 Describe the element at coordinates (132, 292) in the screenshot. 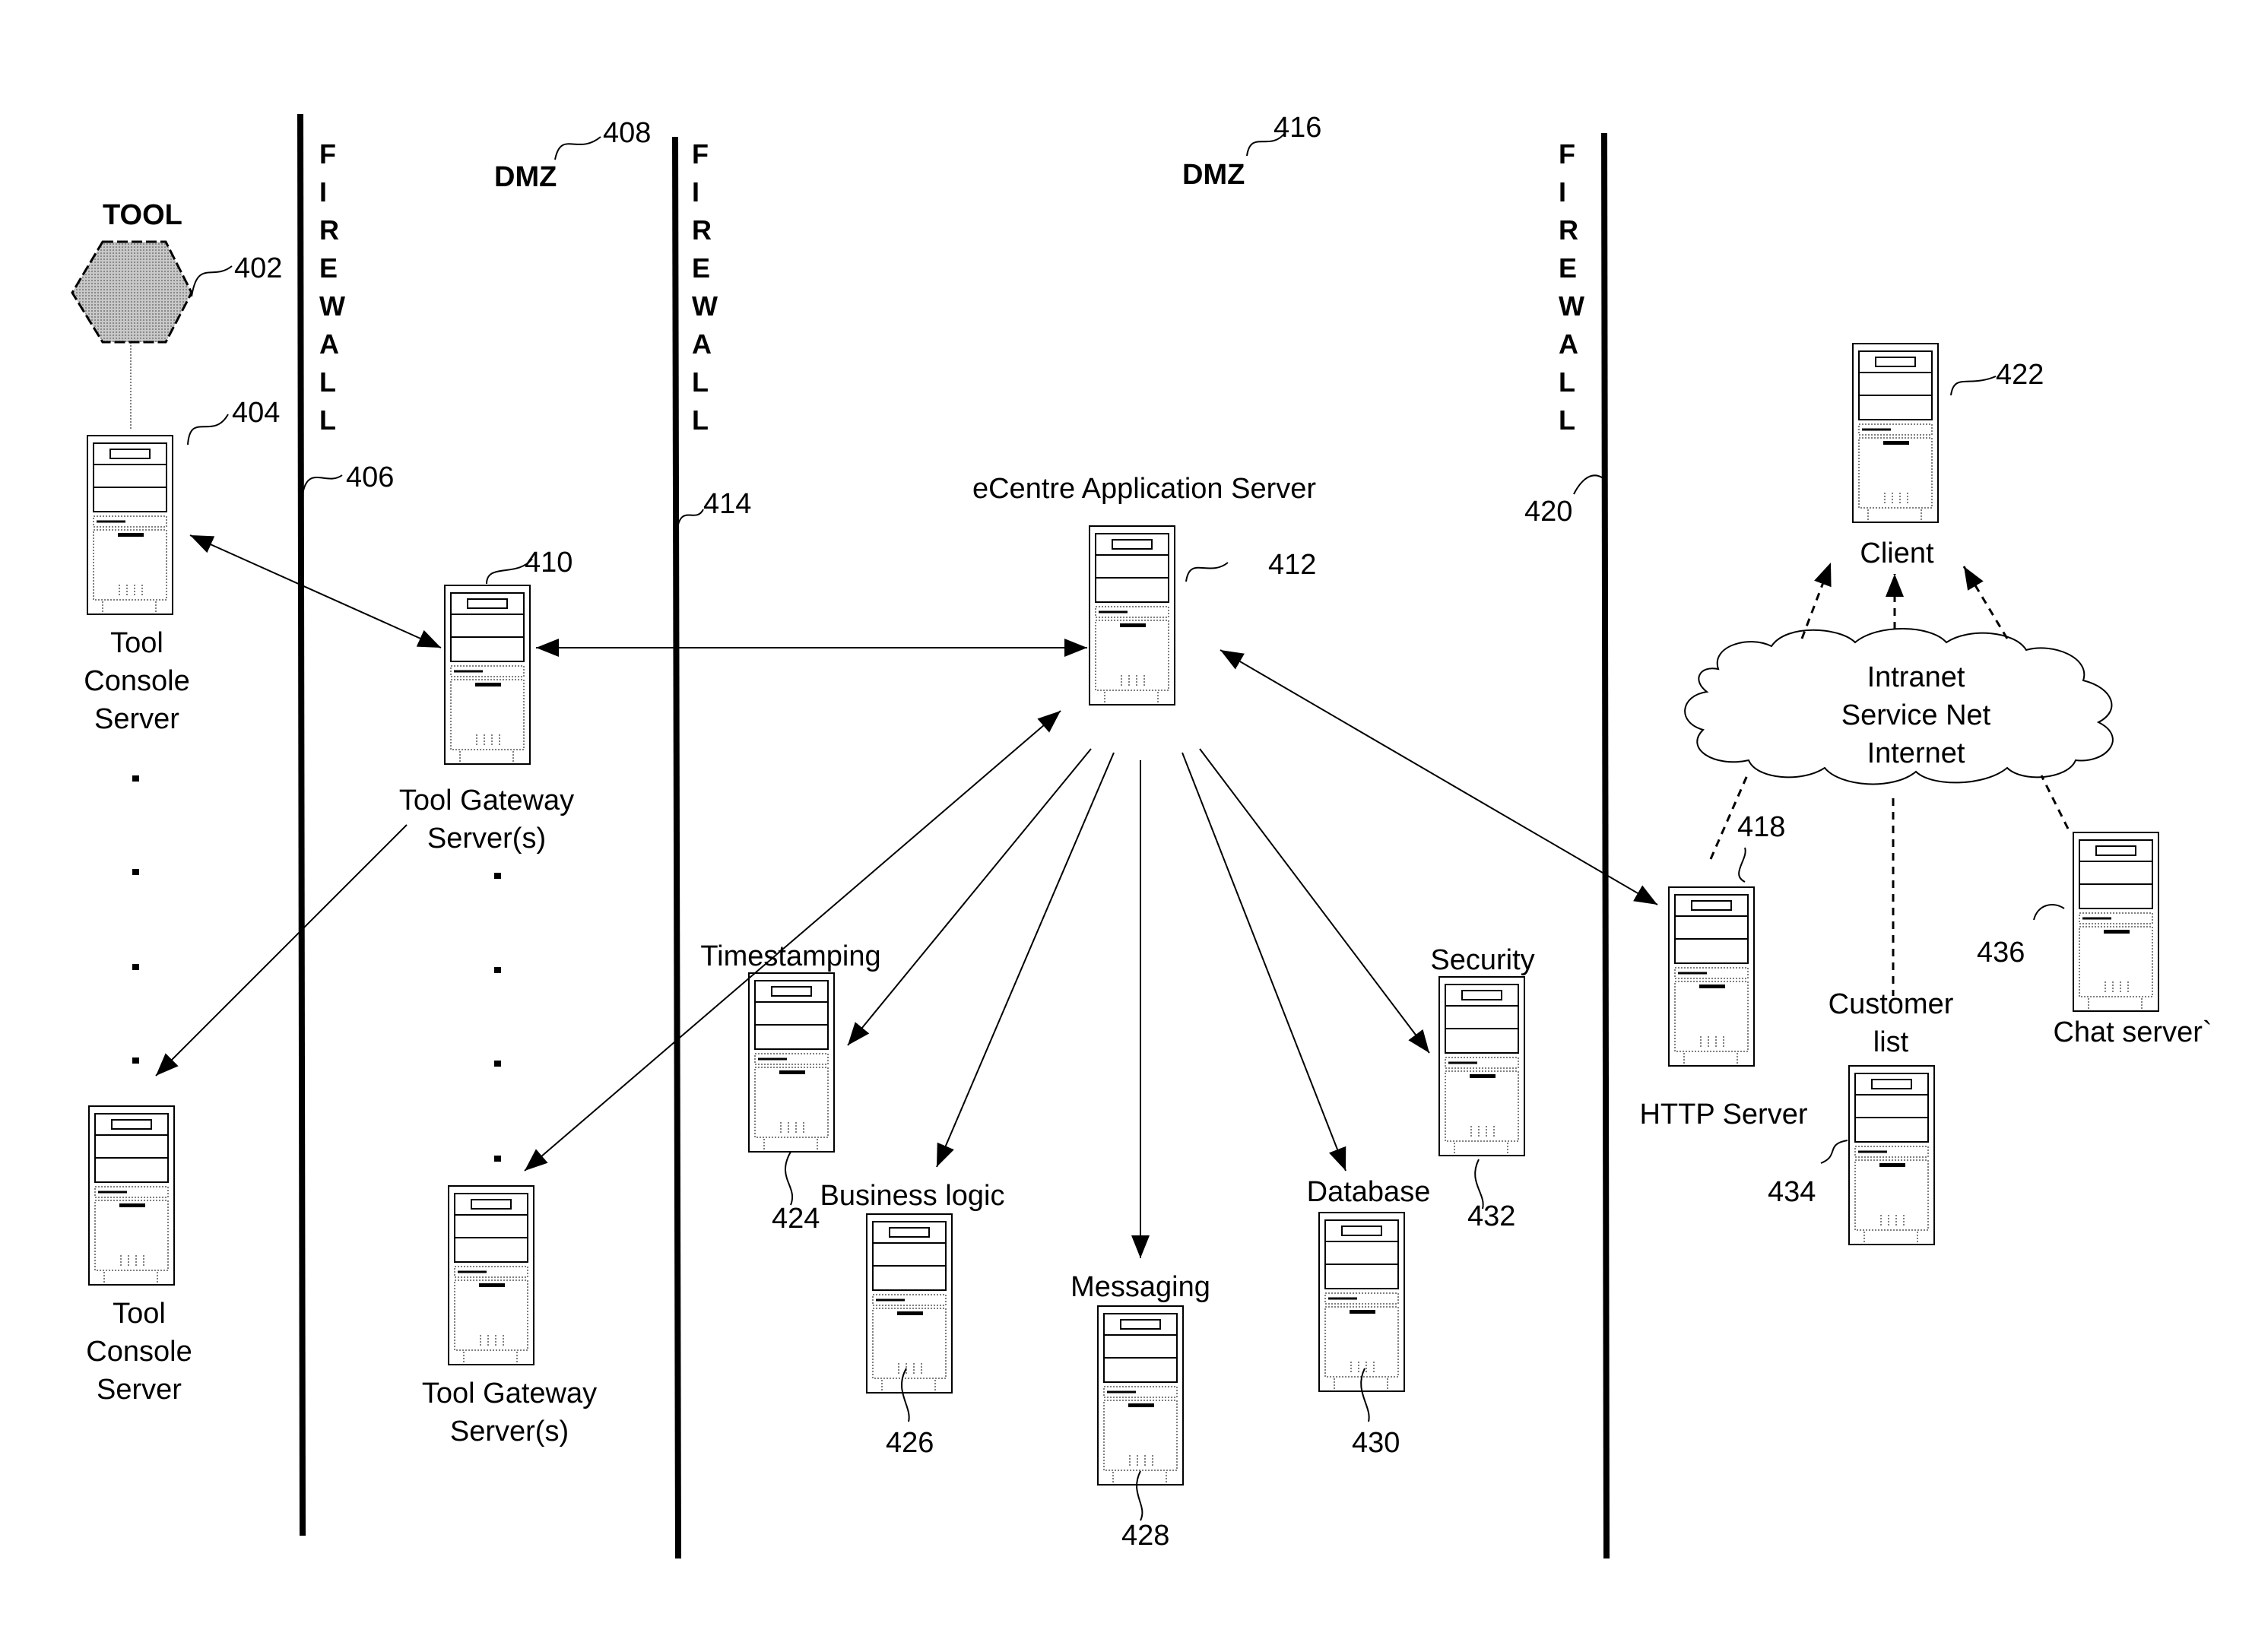

I see `tool-hexagon-icon` at that location.